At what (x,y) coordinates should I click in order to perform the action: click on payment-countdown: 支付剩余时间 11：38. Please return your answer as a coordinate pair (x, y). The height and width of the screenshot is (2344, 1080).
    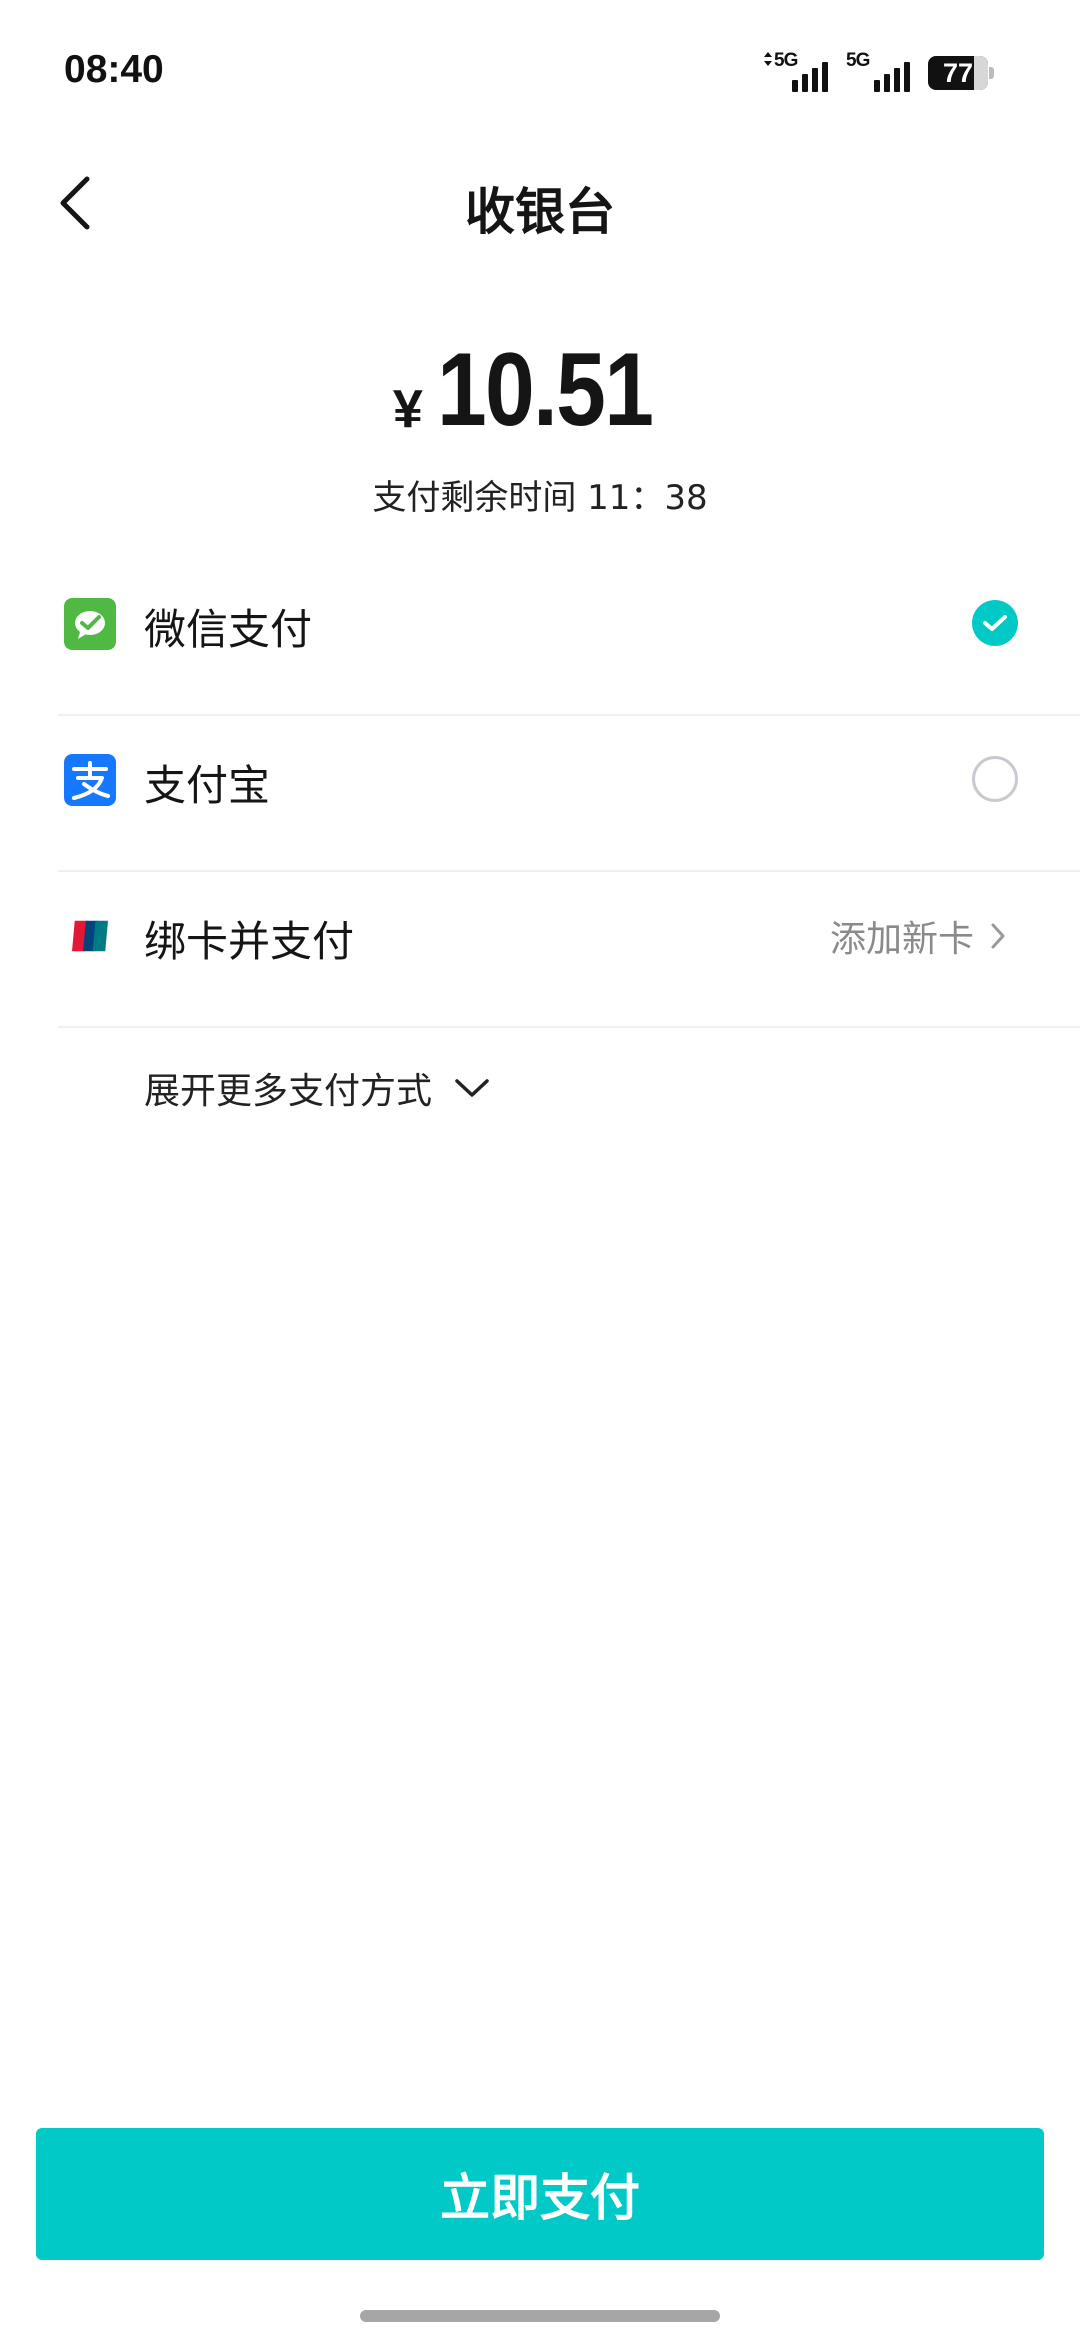
    Looking at the image, I should click on (540, 498).